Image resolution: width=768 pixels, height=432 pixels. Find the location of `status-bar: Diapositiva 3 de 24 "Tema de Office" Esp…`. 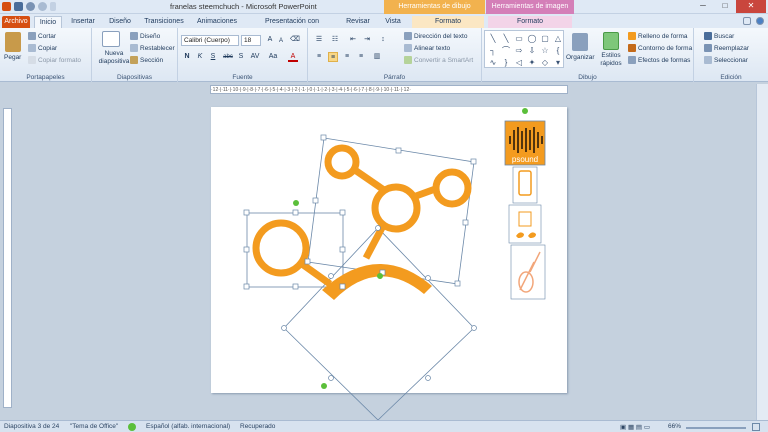

status-bar: Diapositiva 3 de 24 "Tema de Office" Esp… is located at coordinates (384, 426).